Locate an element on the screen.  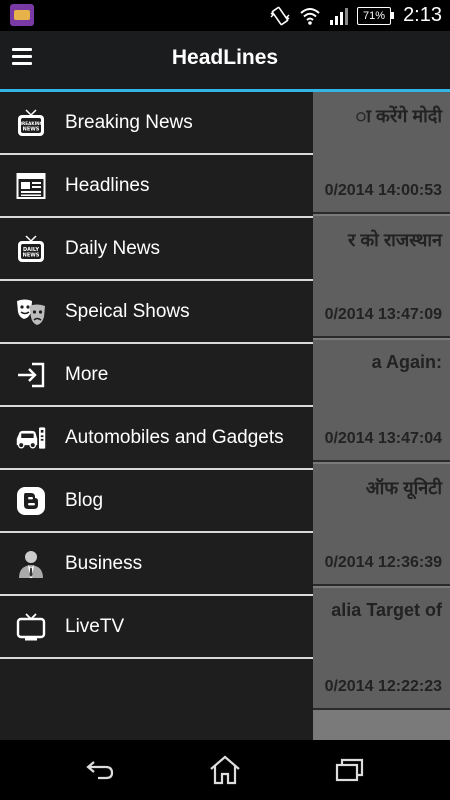
drawer-item-label: More is located at coordinates (87, 374).